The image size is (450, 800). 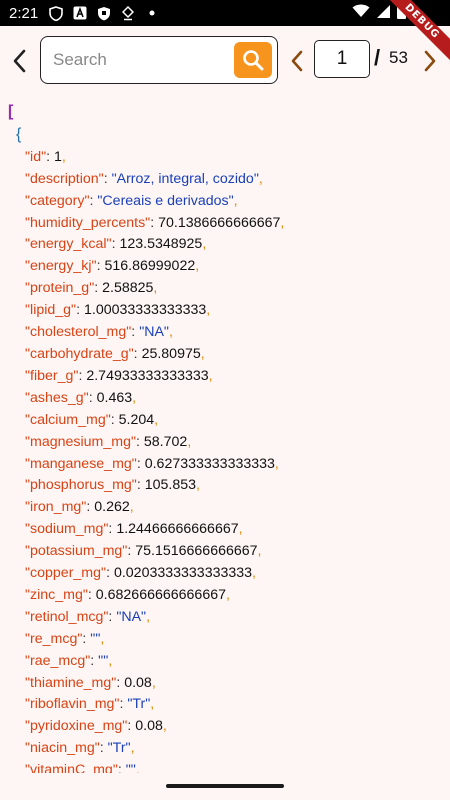 What do you see at coordinates (209, 463) in the screenshot?
I see `json-value: 0.627333333333333` at bounding box center [209, 463].